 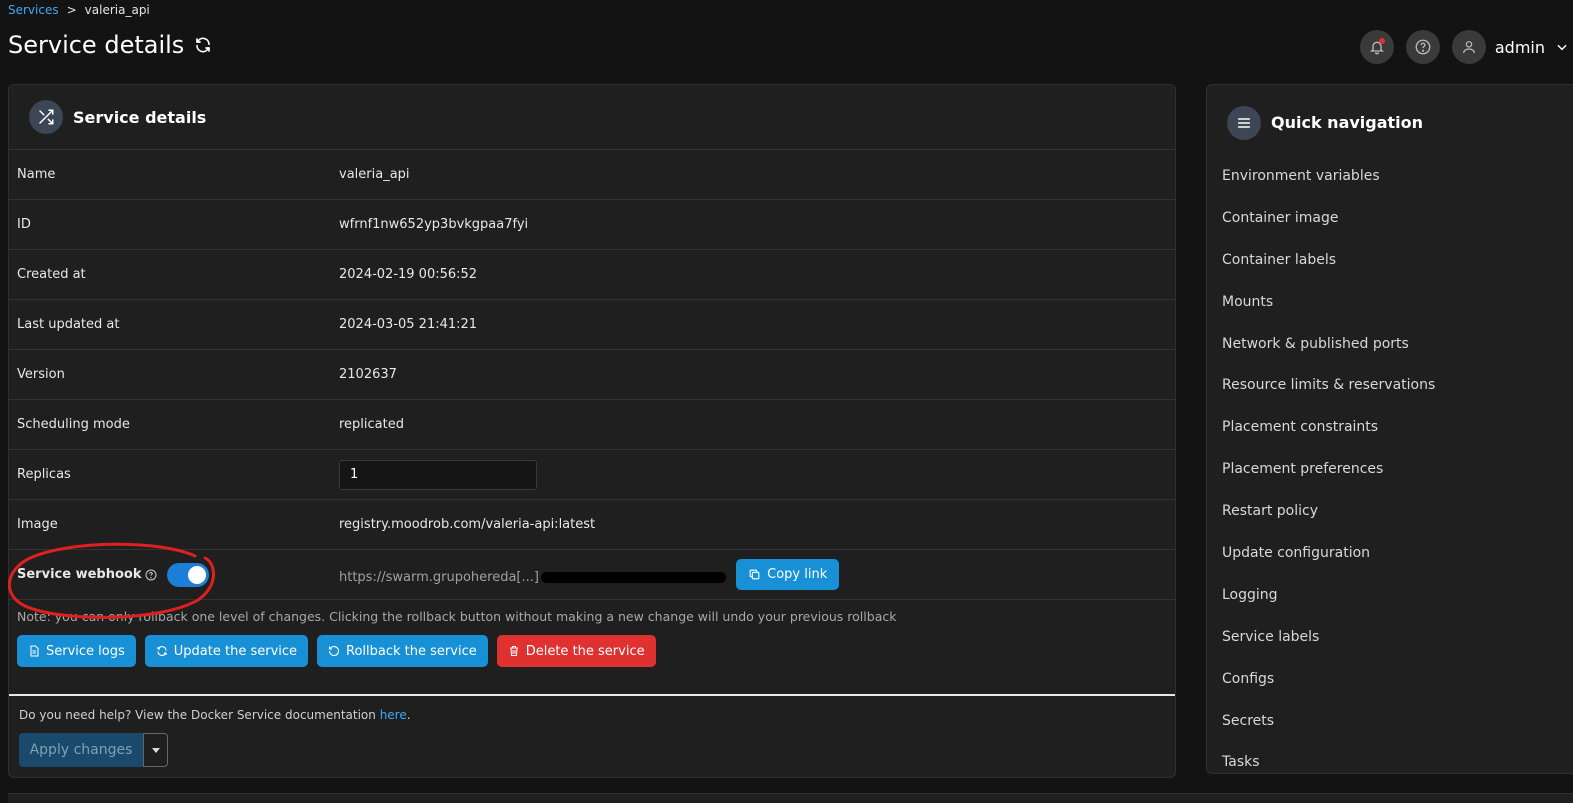 What do you see at coordinates (374, 174) in the screenshot?
I see `row-value: valeria_api` at bounding box center [374, 174].